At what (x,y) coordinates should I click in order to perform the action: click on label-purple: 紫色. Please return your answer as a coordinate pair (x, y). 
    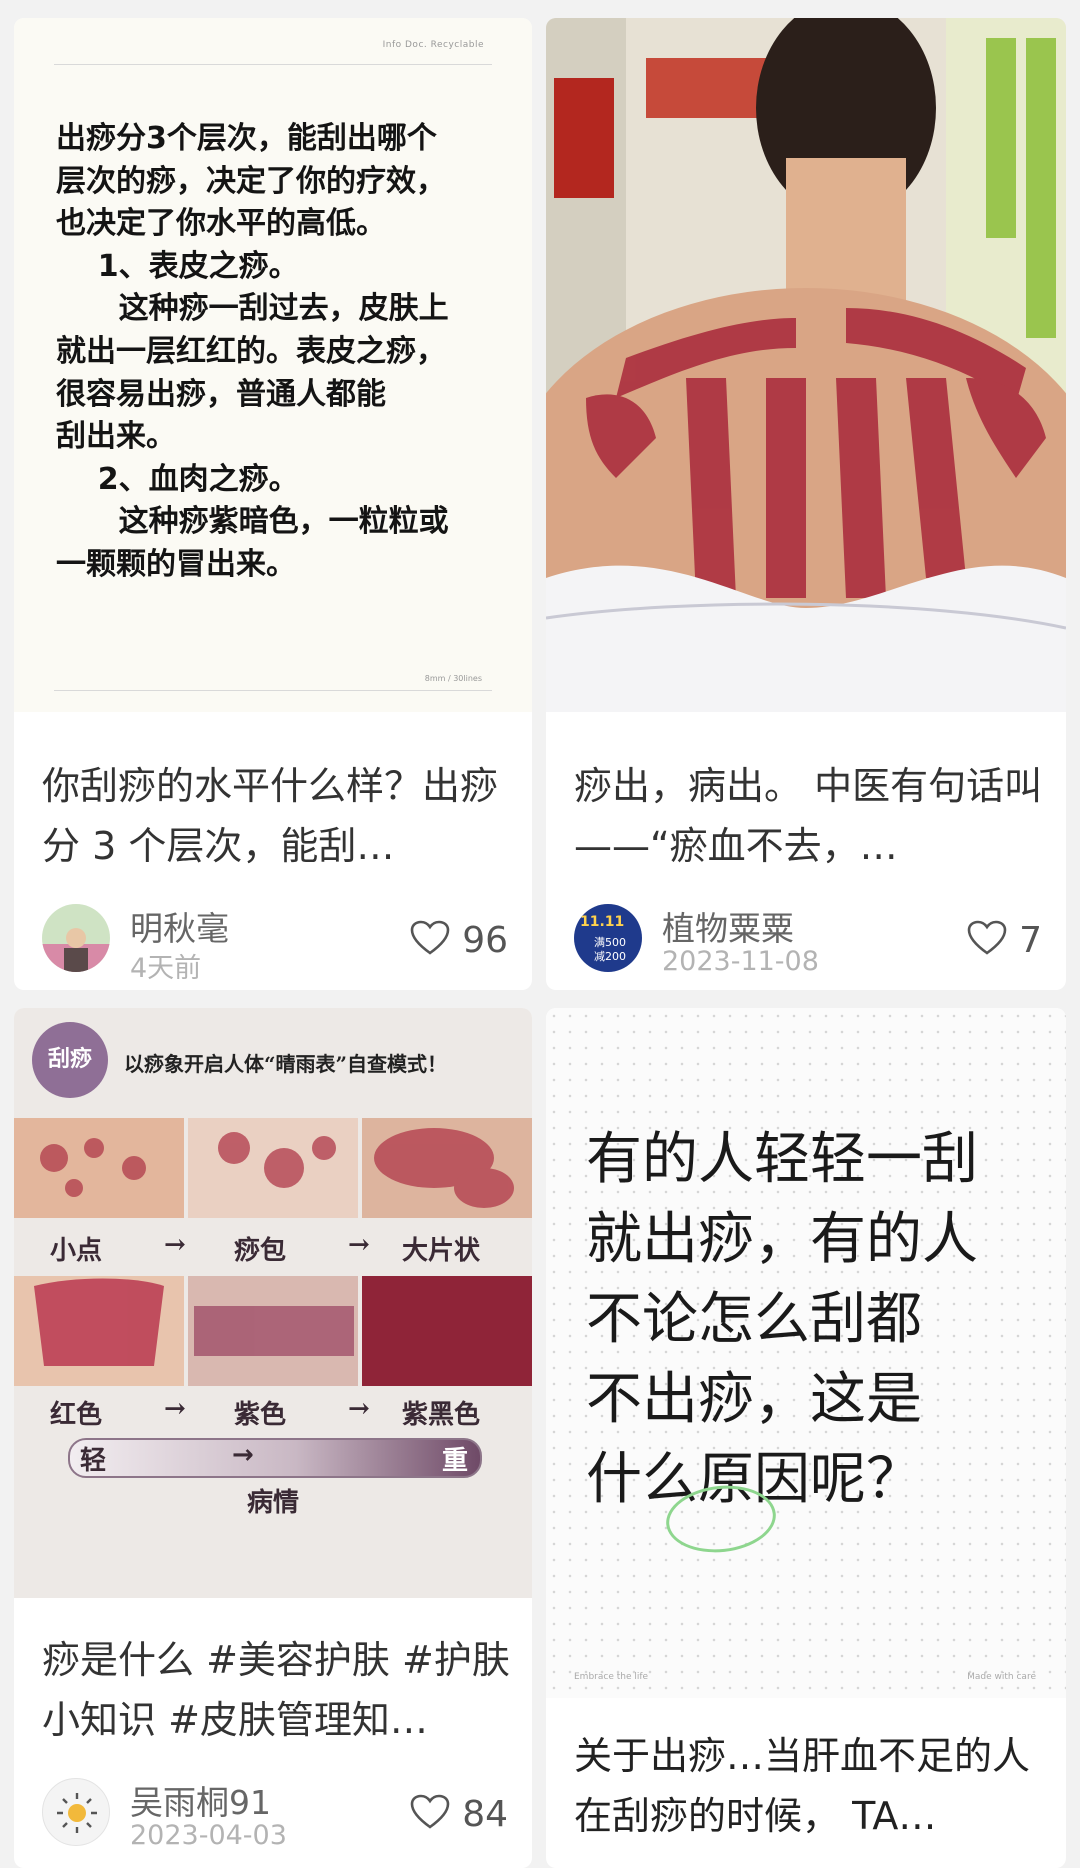
    Looking at the image, I should click on (260, 1415).